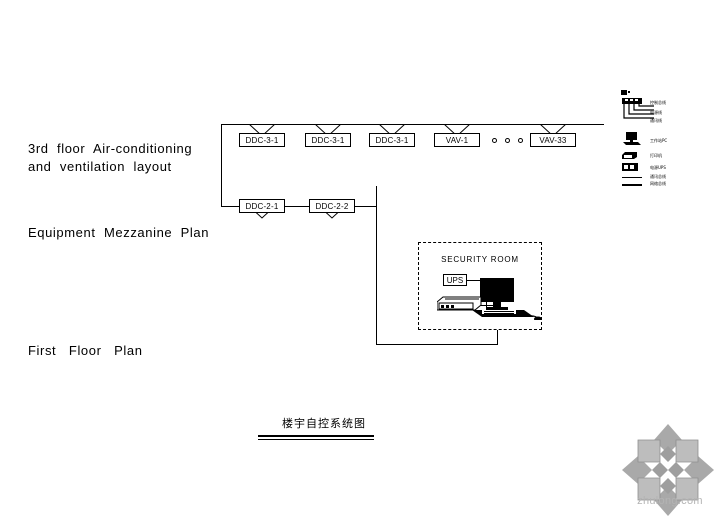 The height and width of the screenshot is (527, 728). What do you see at coordinates (436, 344) in the screenshot?
I see `bus-line-first-floor-trunk` at bounding box center [436, 344].